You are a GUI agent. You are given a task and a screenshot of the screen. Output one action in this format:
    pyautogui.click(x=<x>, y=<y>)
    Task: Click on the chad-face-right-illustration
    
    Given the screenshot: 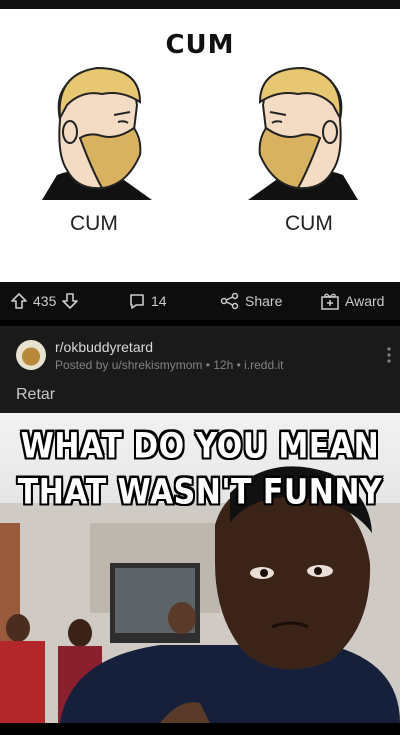 What is the action you would take?
    pyautogui.click(x=303, y=133)
    